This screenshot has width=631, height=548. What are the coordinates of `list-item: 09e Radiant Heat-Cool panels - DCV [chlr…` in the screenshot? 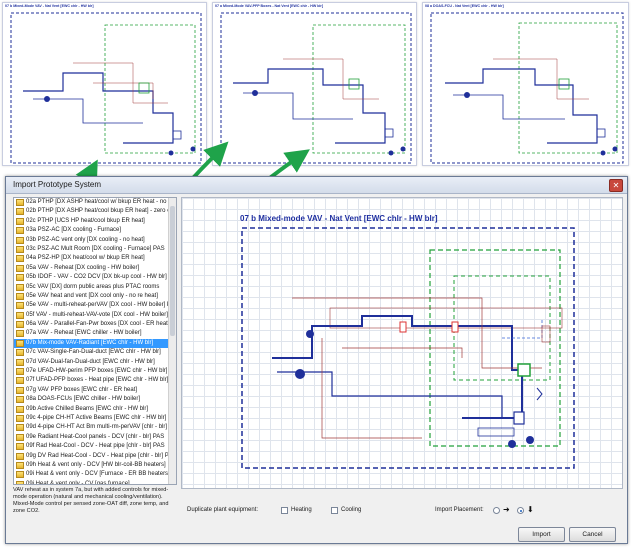 It's located at (95, 437).